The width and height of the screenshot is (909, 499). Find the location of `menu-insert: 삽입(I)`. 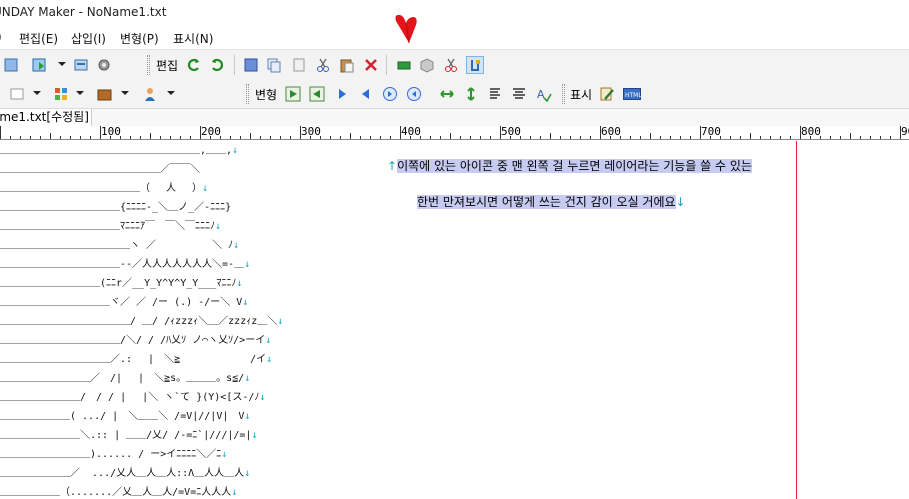

menu-insert: 삽입(I) is located at coordinates (88, 38).